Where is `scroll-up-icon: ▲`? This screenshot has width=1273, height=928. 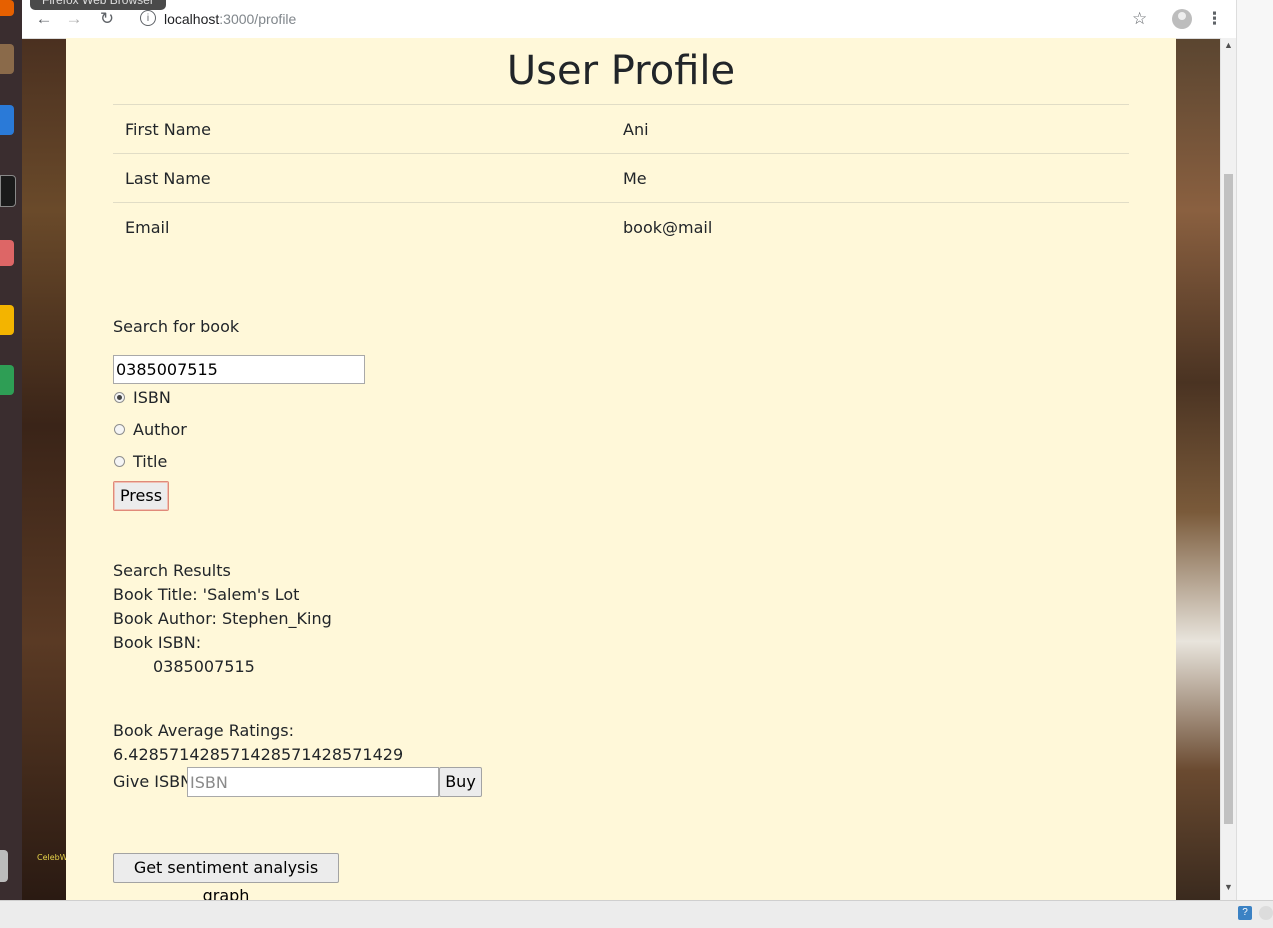 scroll-up-icon: ▲ is located at coordinates (1228, 45).